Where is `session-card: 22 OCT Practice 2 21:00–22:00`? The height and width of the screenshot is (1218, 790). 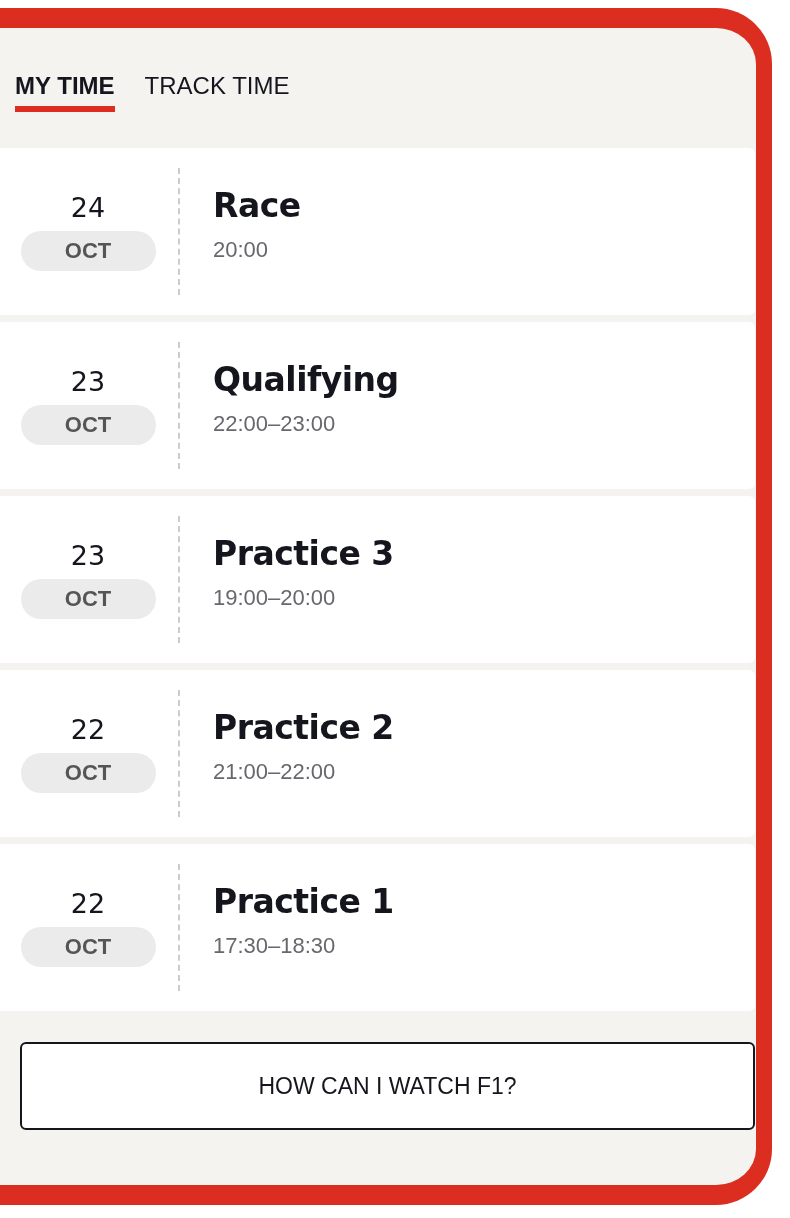
session-card: 22 OCT Practice 2 21:00–22:00 is located at coordinates (377, 753).